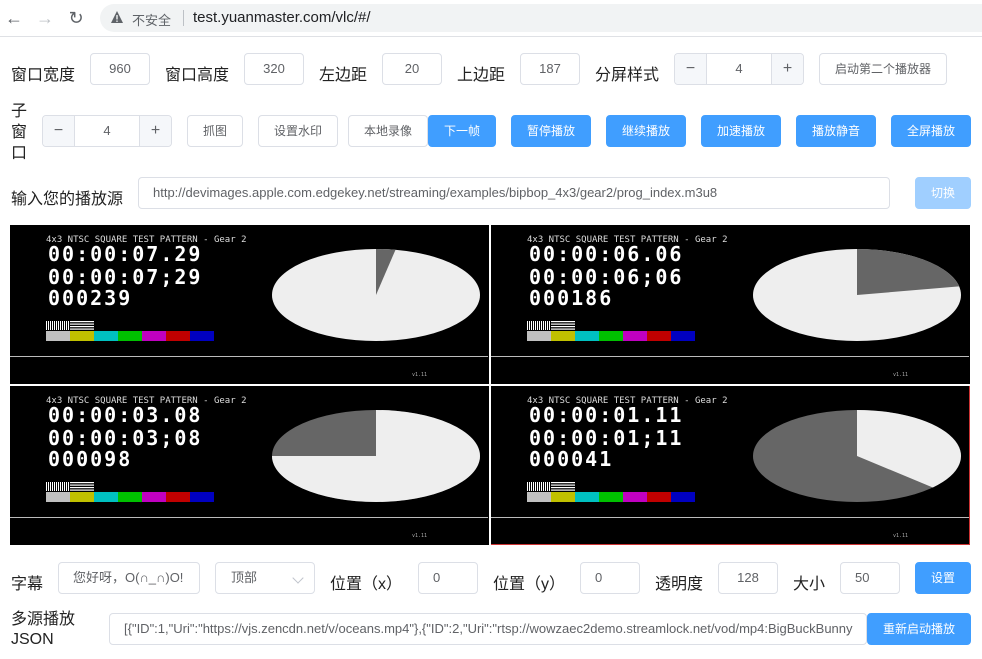  I want to click on set-watermark-button: 设置水印, so click(298, 131).